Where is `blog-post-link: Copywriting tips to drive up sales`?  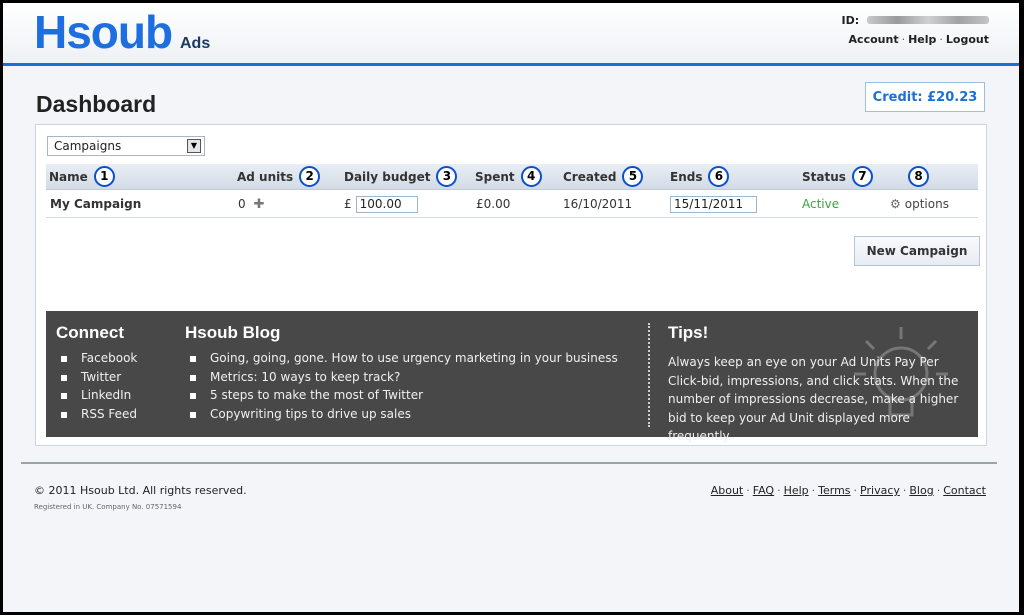
blog-post-link: Copywriting tips to drive up sales is located at coordinates (310, 414).